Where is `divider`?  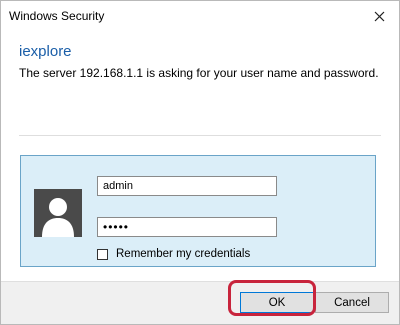
divider is located at coordinates (200, 135).